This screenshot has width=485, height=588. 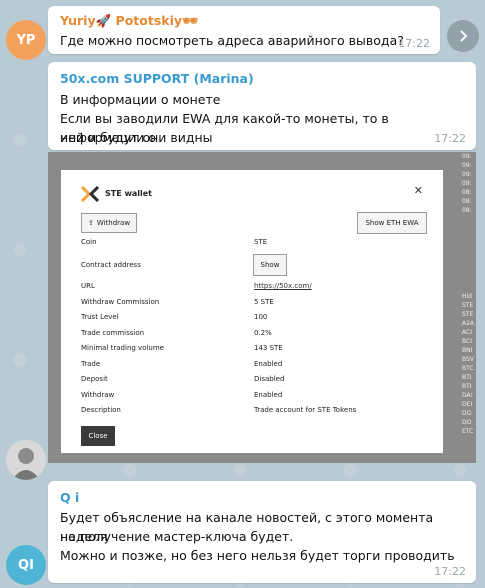 I want to click on user-photo-icon, so click(x=26, y=460).